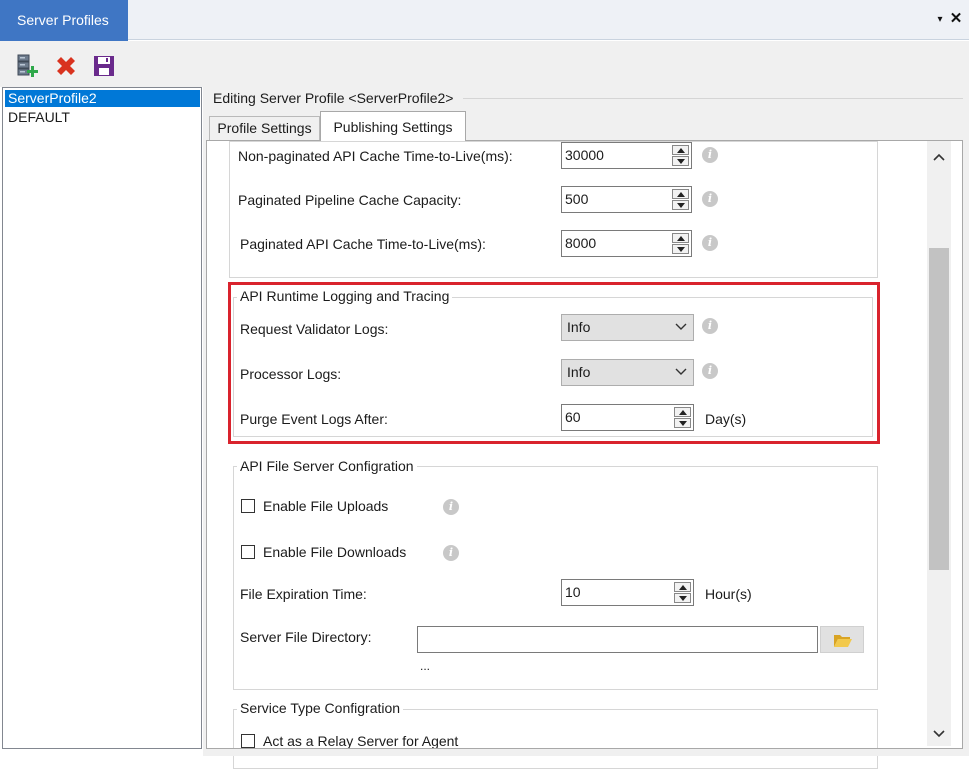 The height and width of the screenshot is (769, 969). I want to click on add-server-button, so click(28, 66).